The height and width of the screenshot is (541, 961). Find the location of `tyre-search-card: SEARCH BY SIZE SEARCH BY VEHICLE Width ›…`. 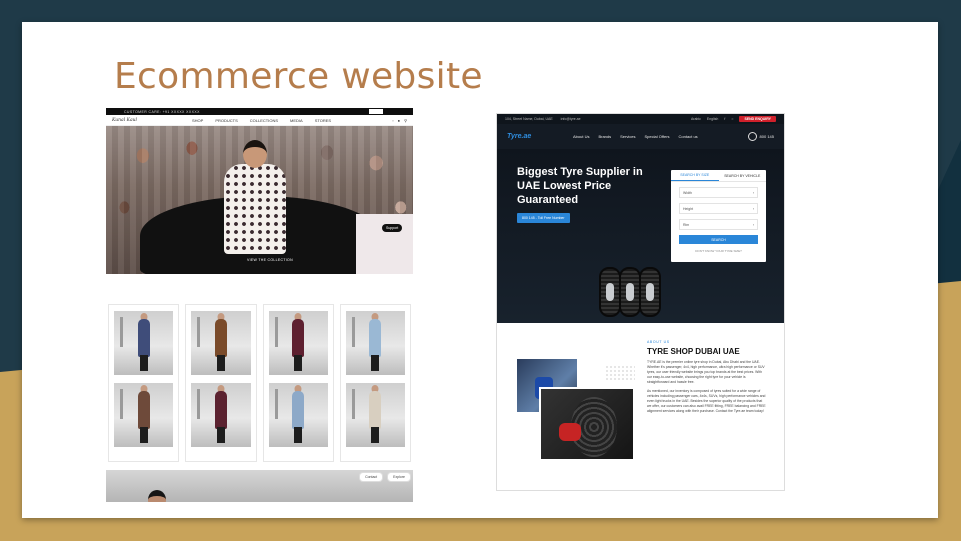

tyre-search-card: SEARCH BY SIZE SEARCH BY VEHICLE Width ›… is located at coordinates (718, 216).